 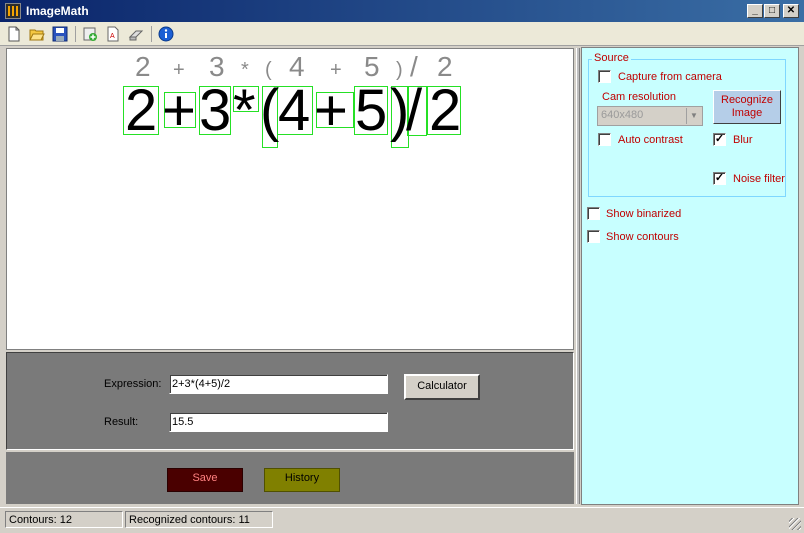 I want to click on result-label: Result:, so click(x=121, y=422).